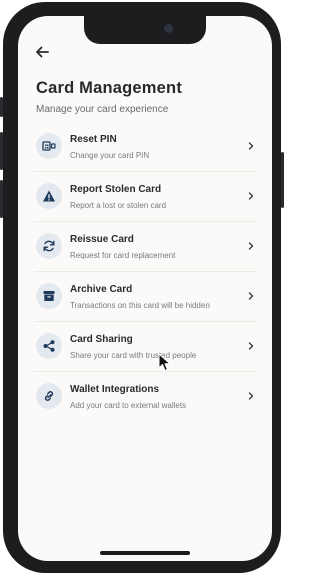 The height and width of the screenshot is (576, 320). What do you see at coordinates (49, 196) in the screenshot?
I see `warning-icon` at bounding box center [49, 196].